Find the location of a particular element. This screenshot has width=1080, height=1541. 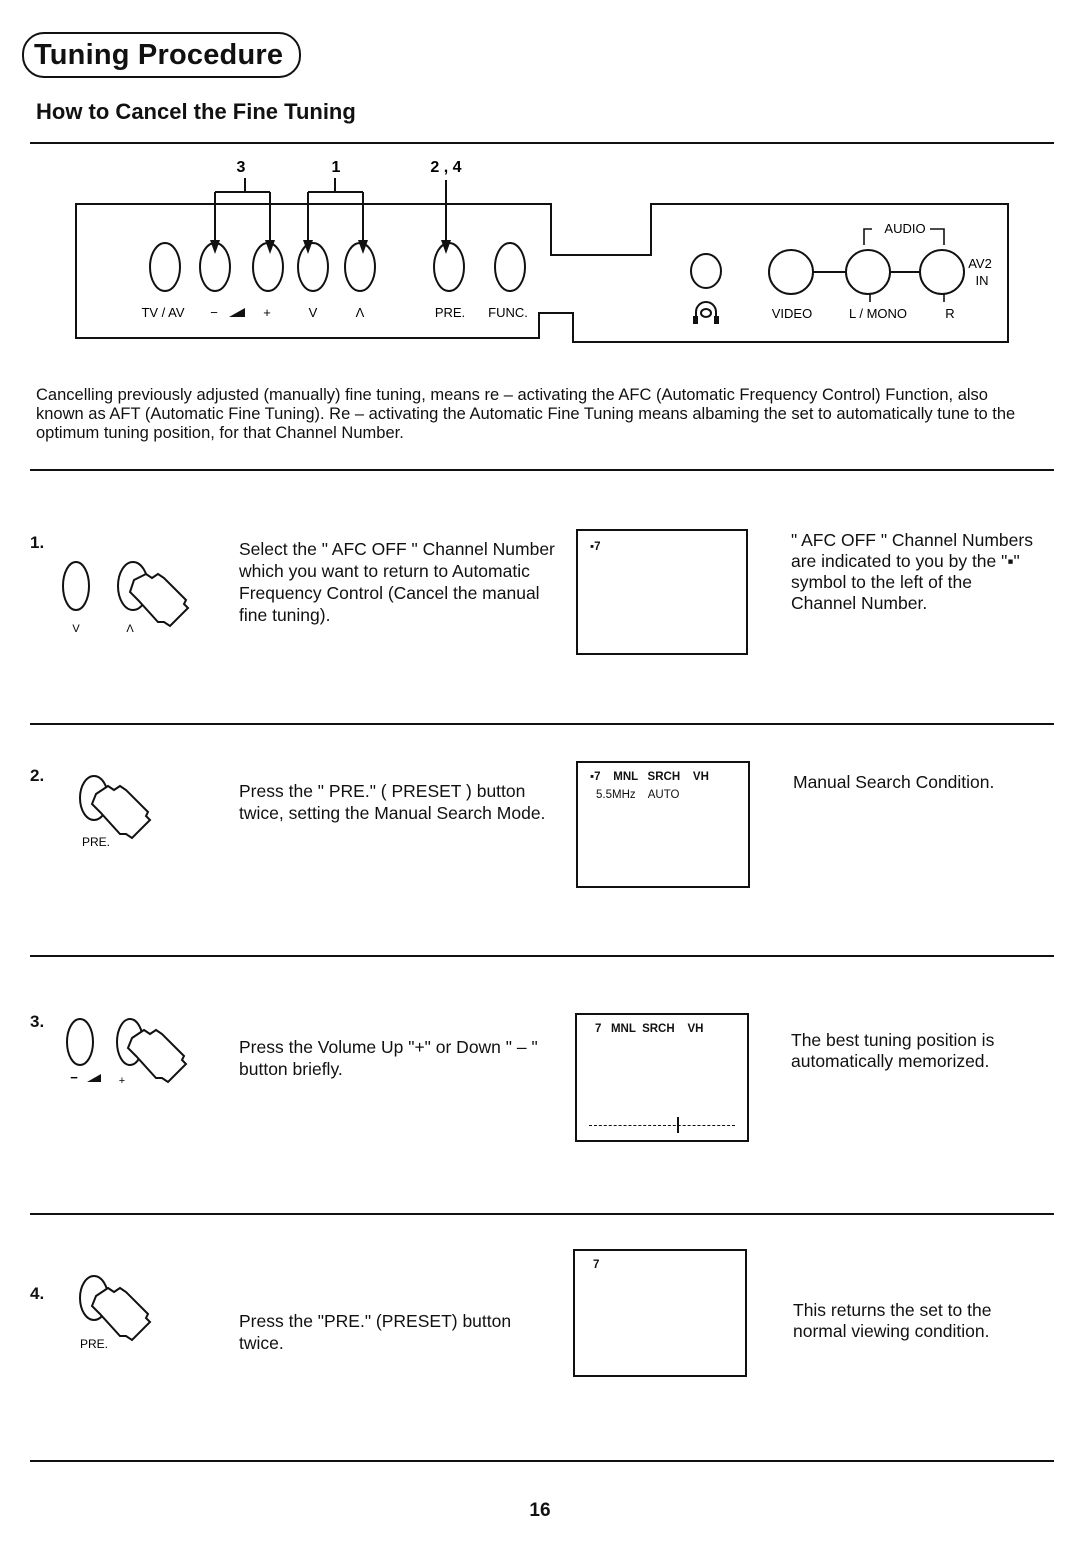

av2-in-label: IN is located at coordinates (982, 280).